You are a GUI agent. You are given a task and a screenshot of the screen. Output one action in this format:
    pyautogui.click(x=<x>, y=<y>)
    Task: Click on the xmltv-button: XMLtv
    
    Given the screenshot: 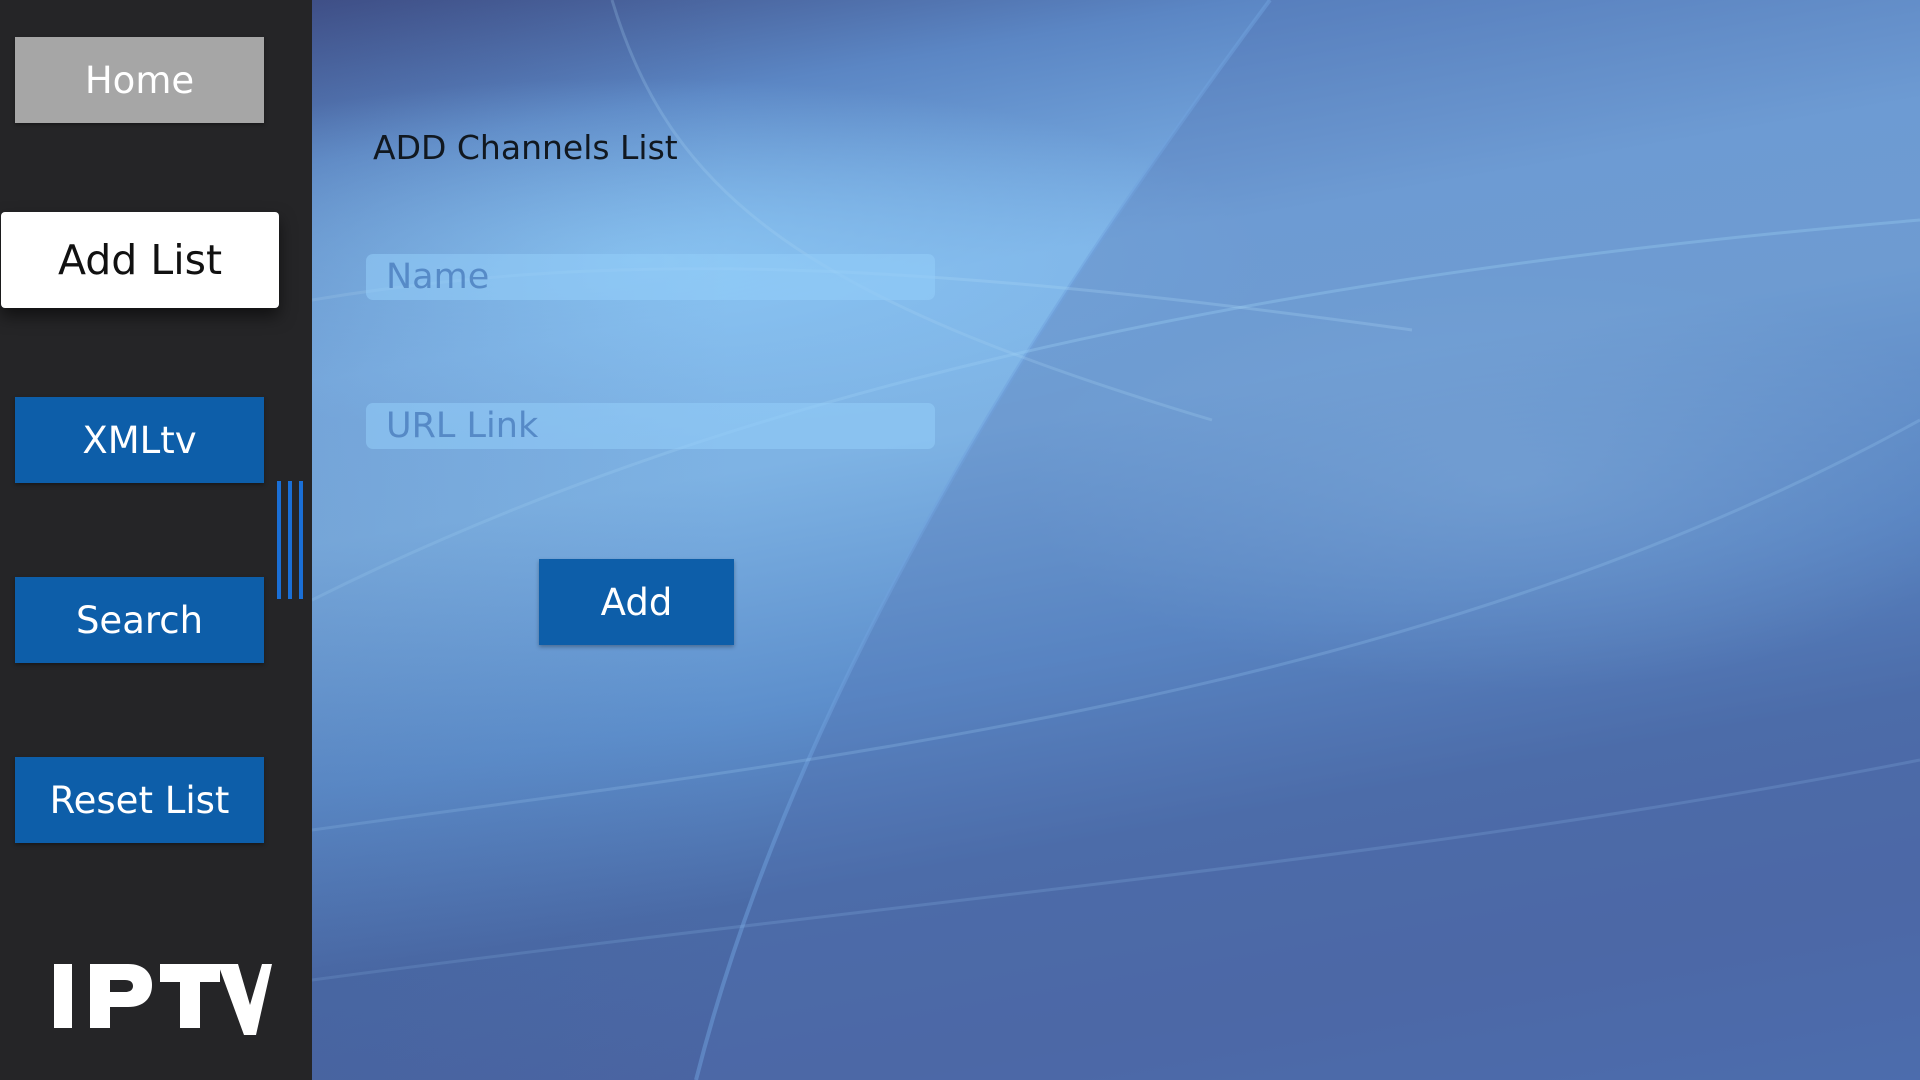 What is the action you would take?
    pyautogui.click(x=139, y=440)
    